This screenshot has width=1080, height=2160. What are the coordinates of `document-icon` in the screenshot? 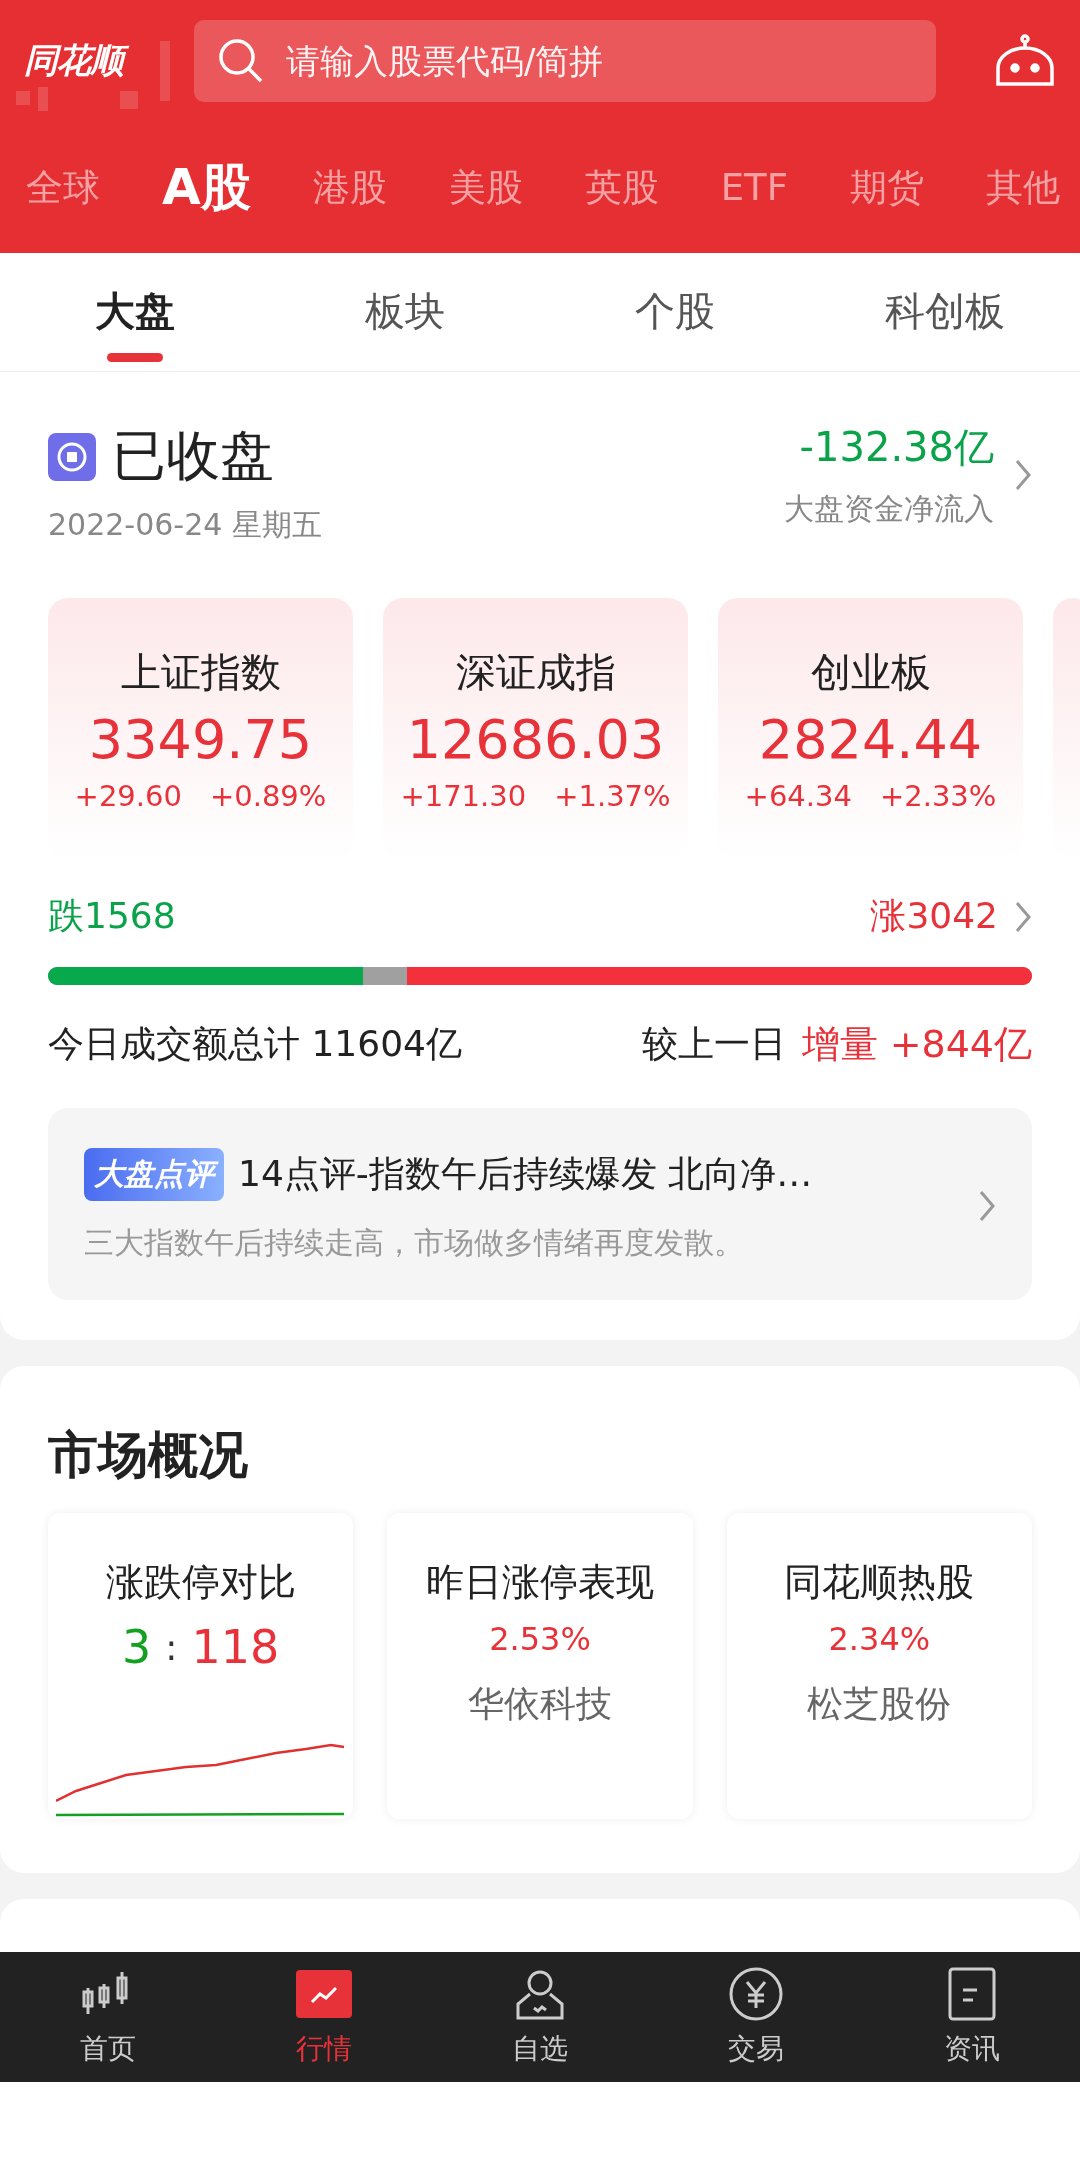 It's located at (972, 1994).